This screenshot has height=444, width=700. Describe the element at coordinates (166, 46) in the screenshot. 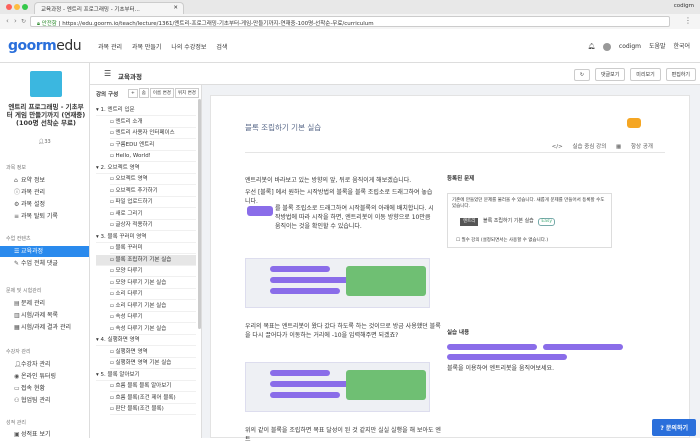

I see `main-menu: 과목 관리 과목 만들기 나의 수강정보 검색` at that location.